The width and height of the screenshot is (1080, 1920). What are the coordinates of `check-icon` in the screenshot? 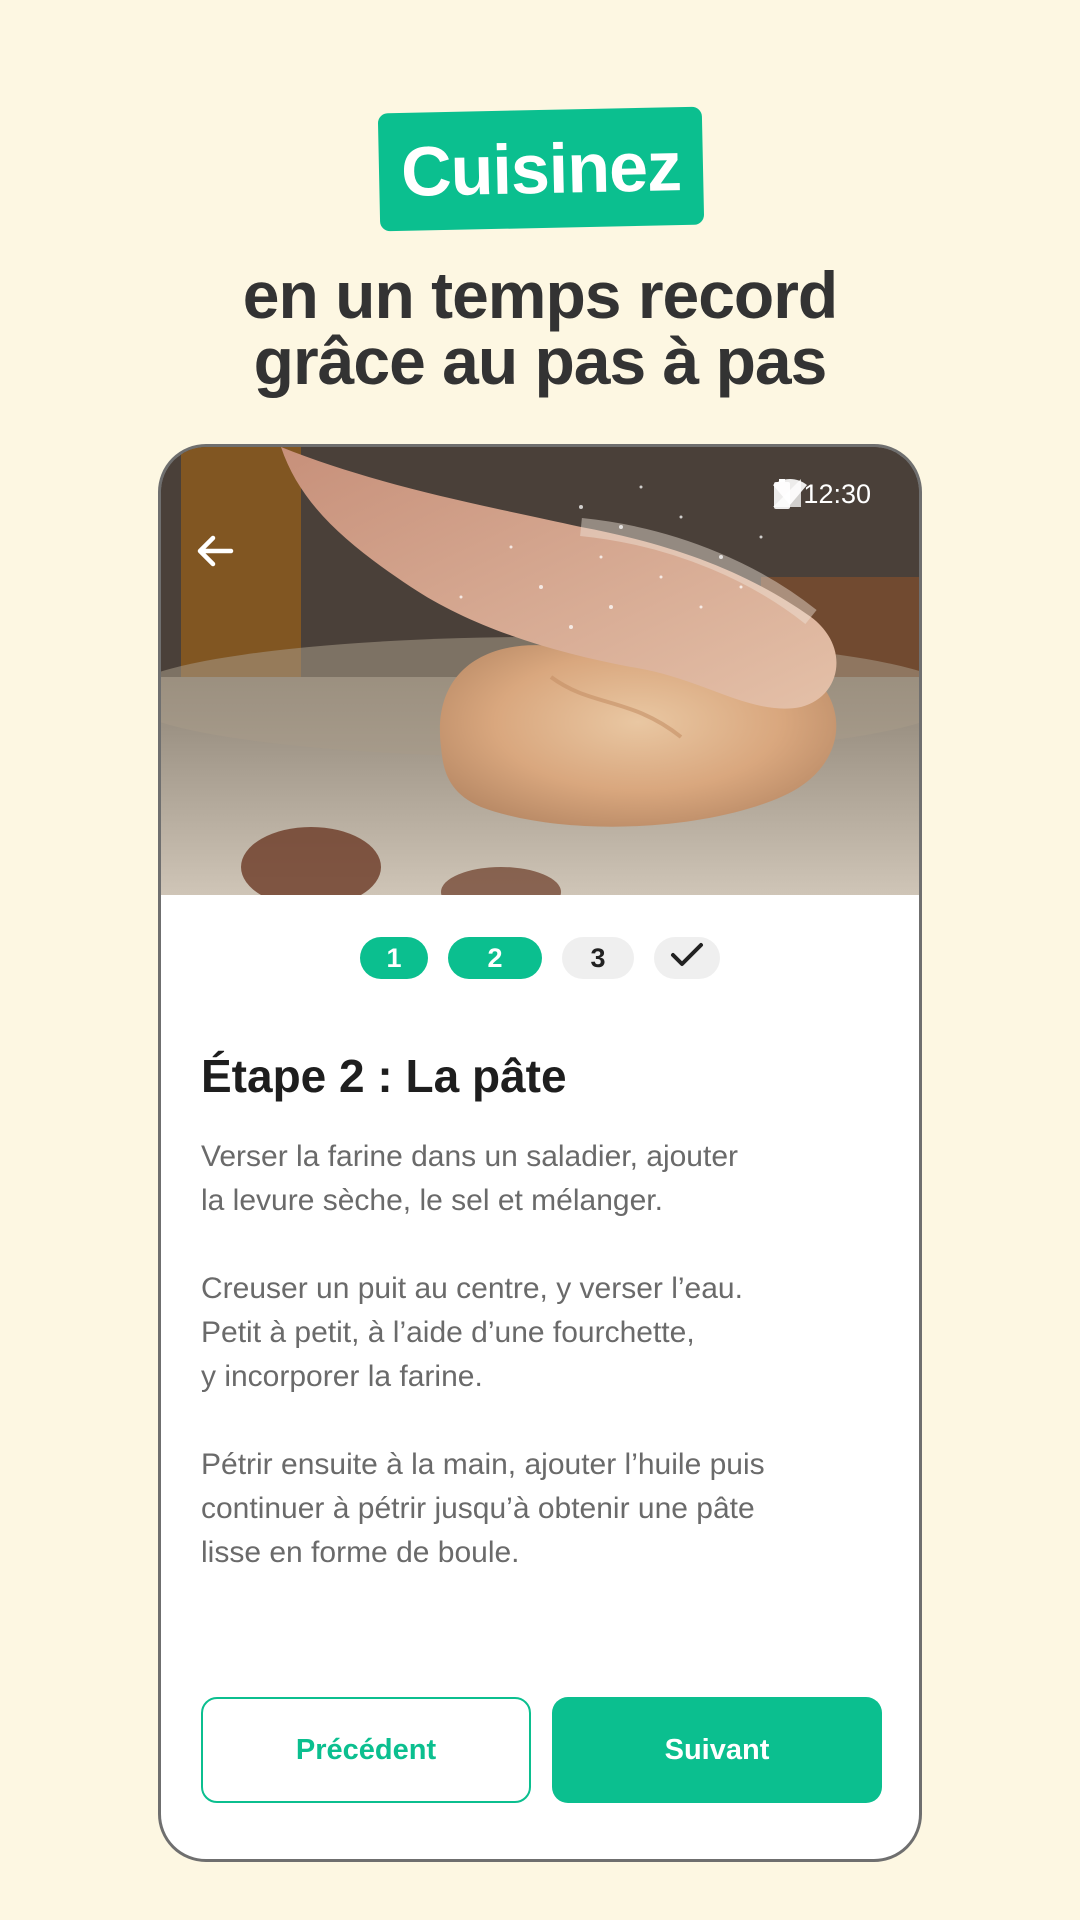 It's located at (687, 958).